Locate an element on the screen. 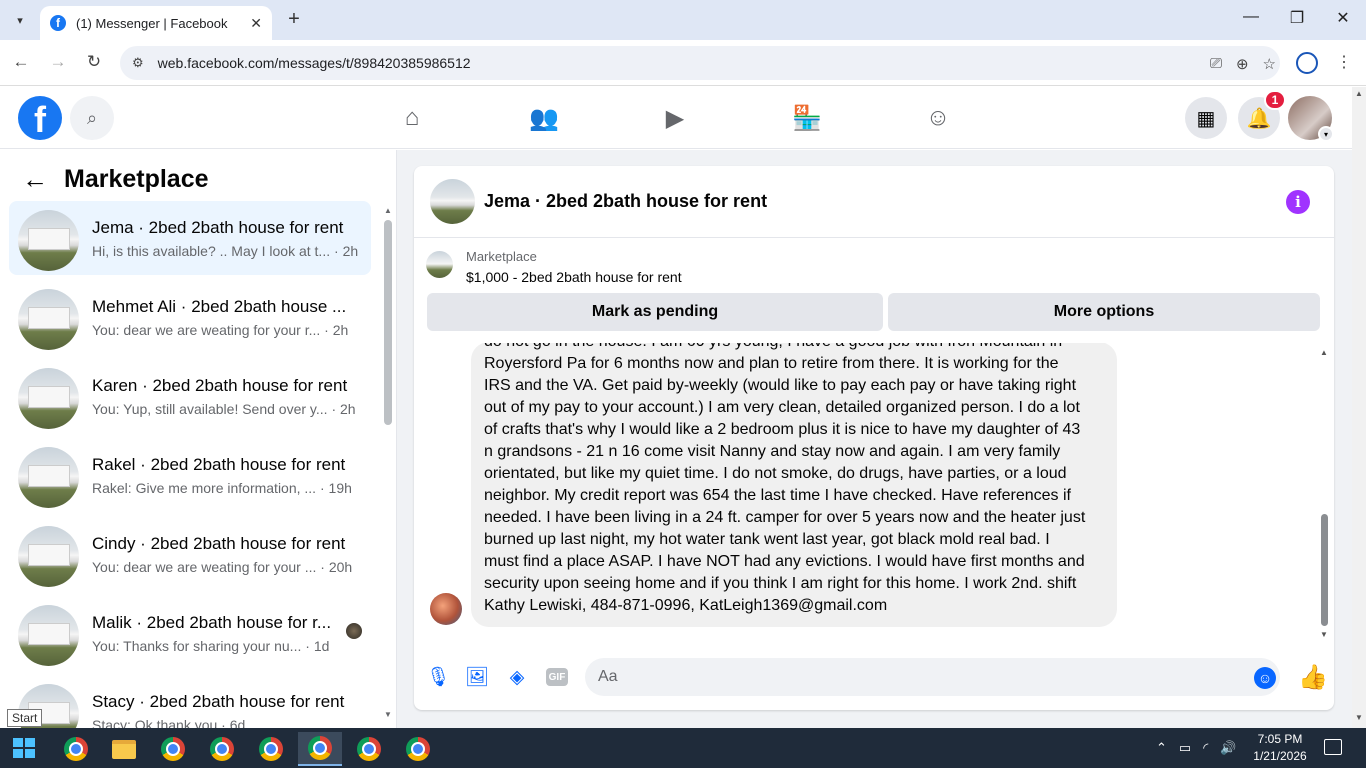  watch-icon: ▶ is located at coordinates (675, 118).